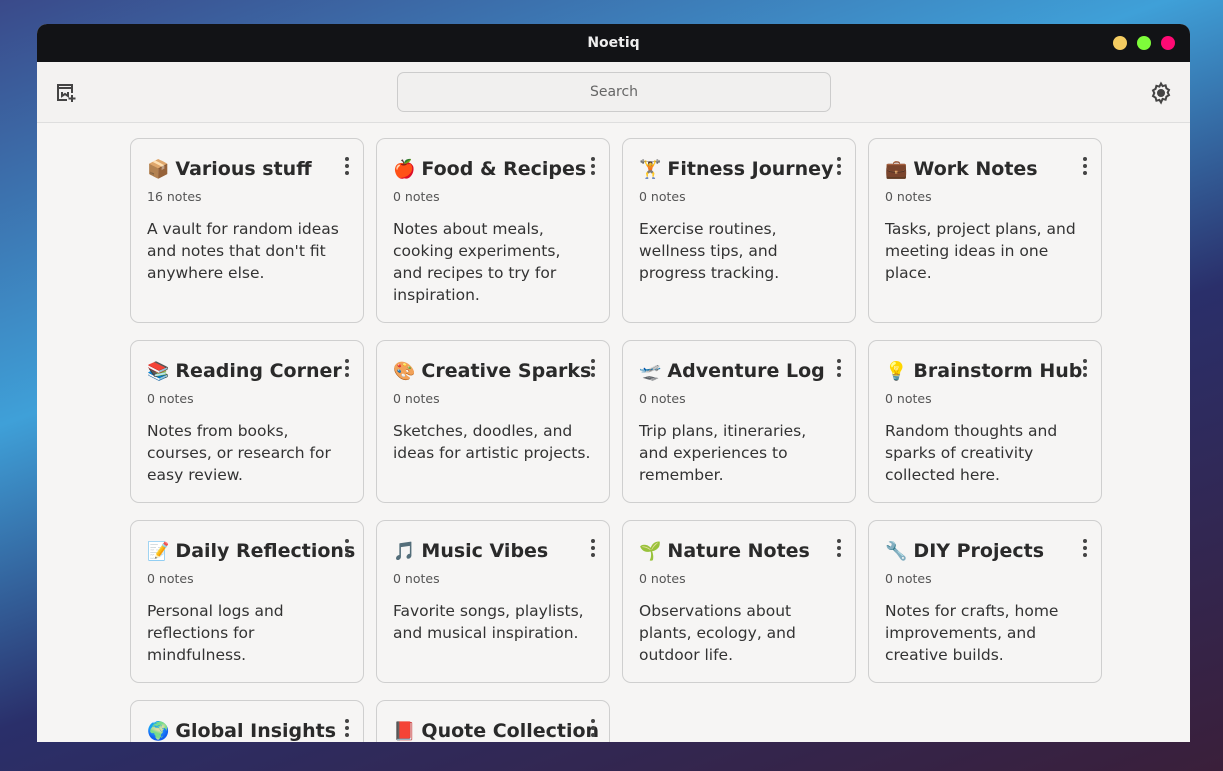 The width and height of the screenshot is (1223, 771). Describe the element at coordinates (174, 196) in the screenshot. I see `note-count: 16 notes` at that location.